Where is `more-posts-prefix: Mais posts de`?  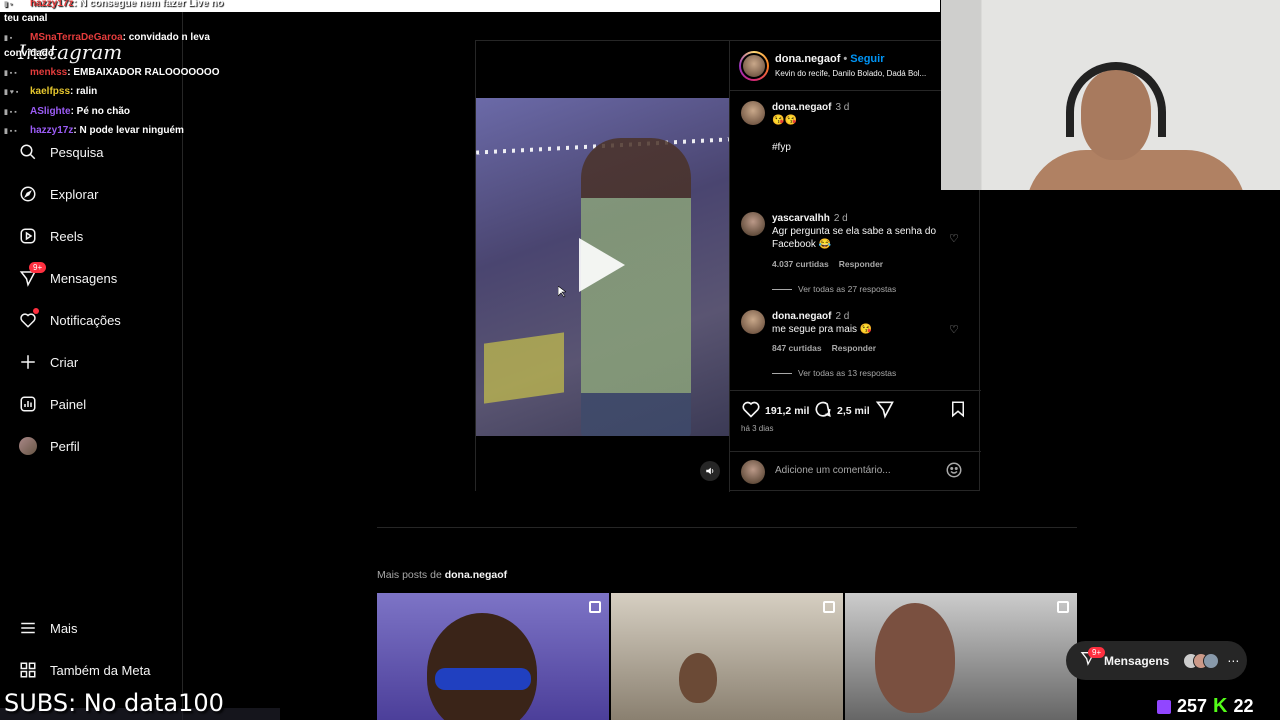 more-posts-prefix: Mais posts de is located at coordinates (411, 575).